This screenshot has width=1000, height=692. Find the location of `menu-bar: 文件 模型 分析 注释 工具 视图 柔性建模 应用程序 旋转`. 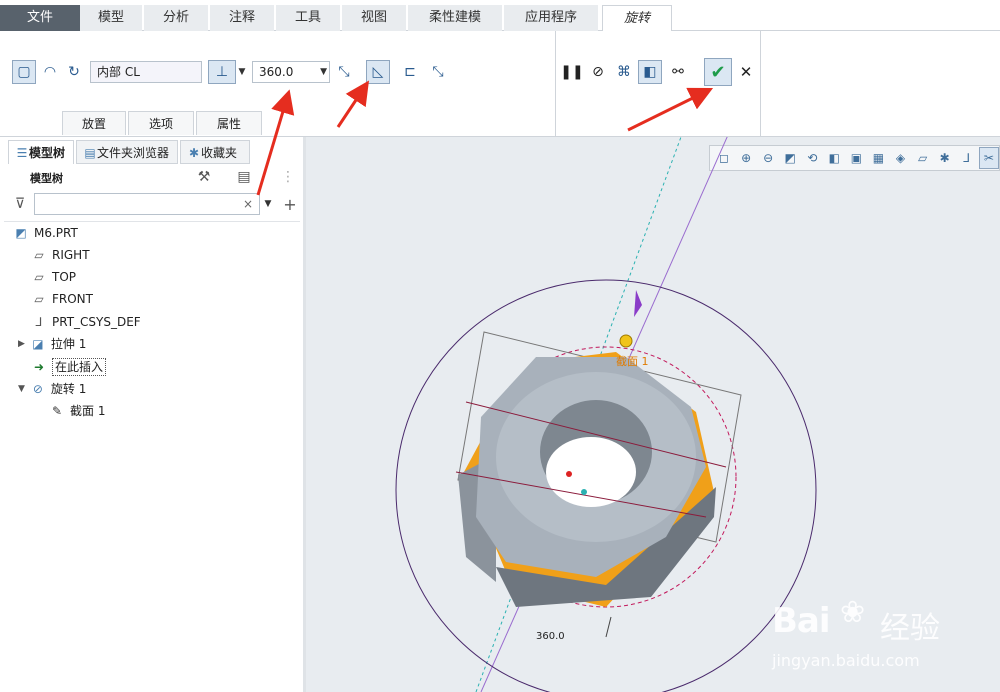

menu-bar: 文件 模型 分析 注释 工具 视图 柔性建模 应用程序 旋转 is located at coordinates (500, 16).